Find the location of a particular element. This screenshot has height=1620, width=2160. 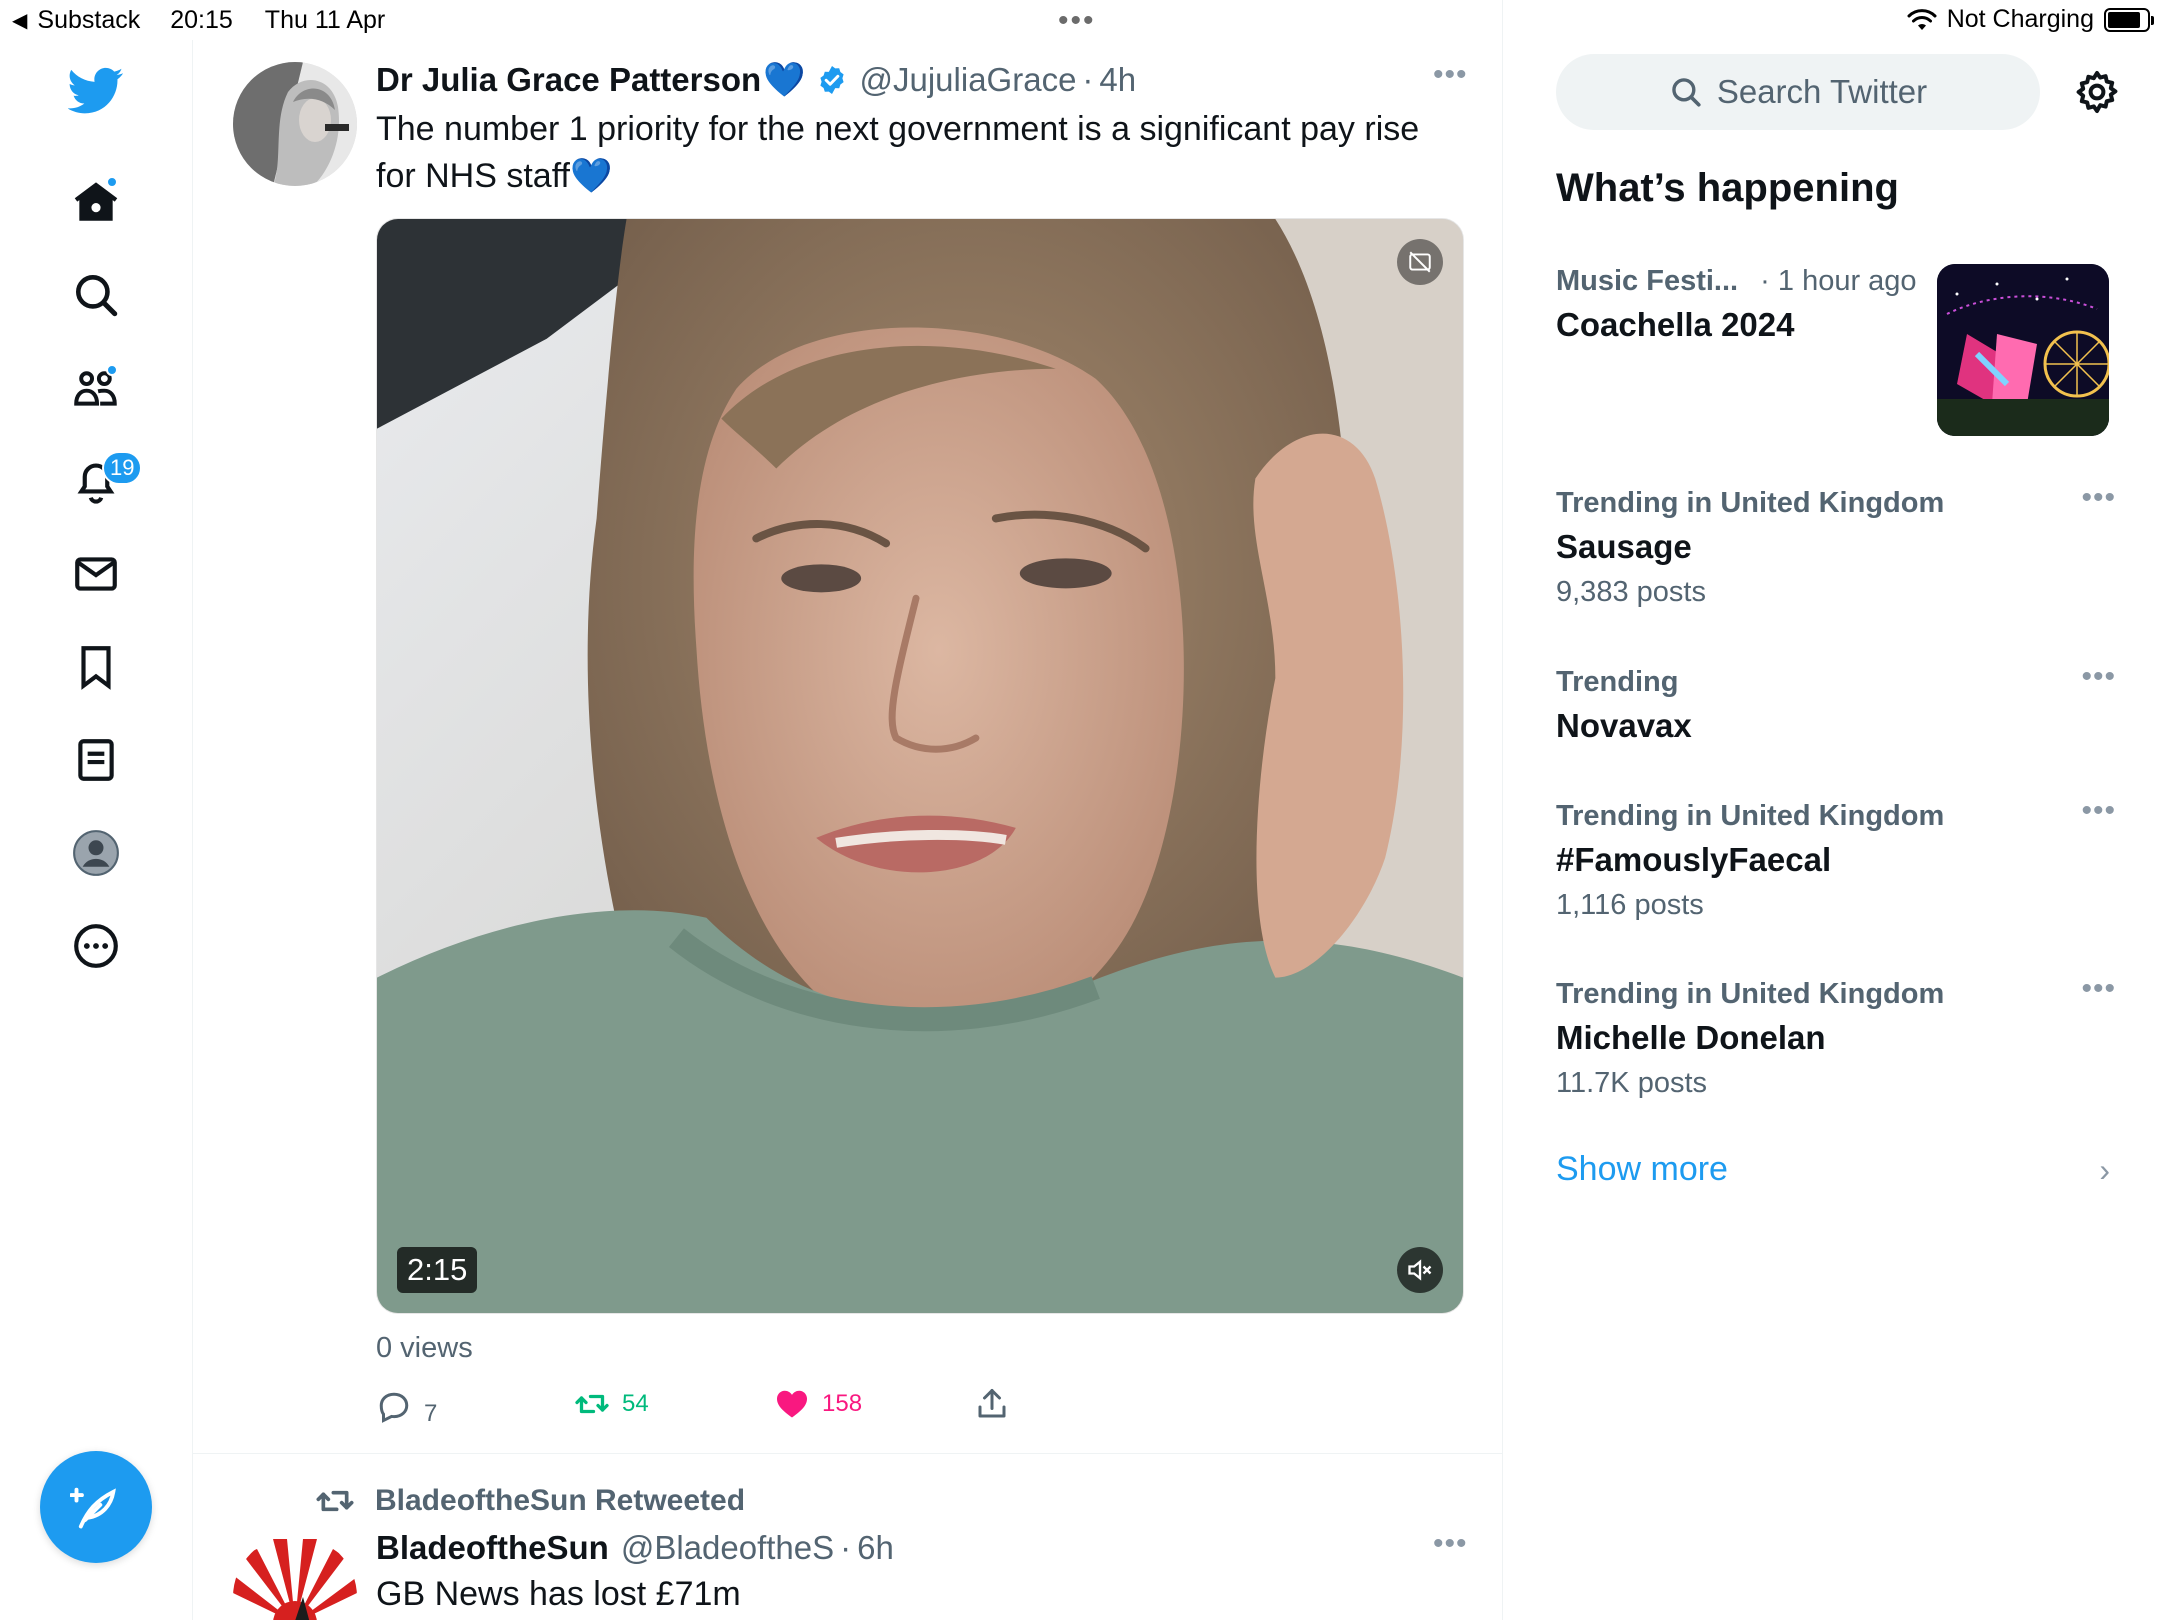

compose-tweet-button is located at coordinates (96, 1507).